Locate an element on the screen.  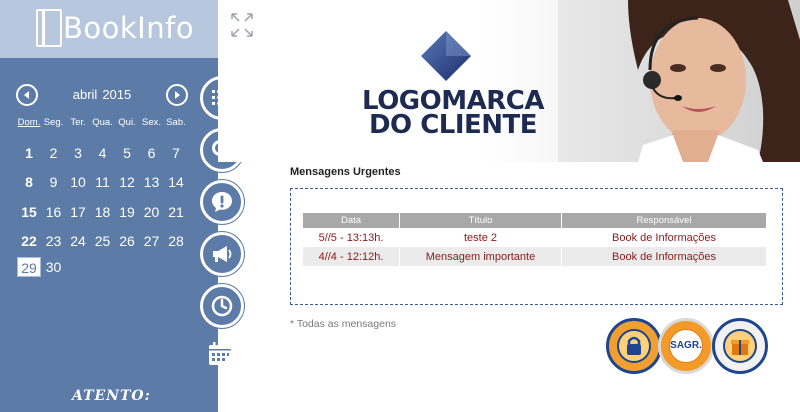
app-name: BookInfo is located at coordinates (129, 28).